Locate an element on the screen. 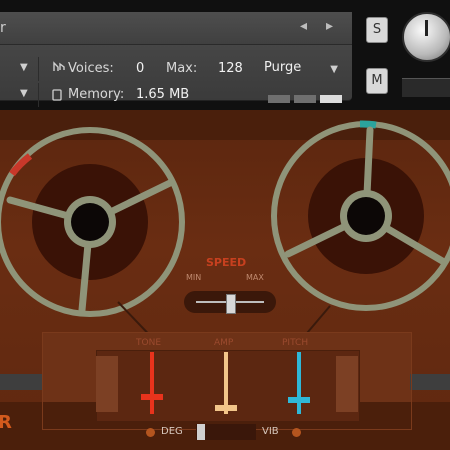 Image resolution: width=450 pixels, height=450 pixels. level-meters is located at coordinates (307, 99).